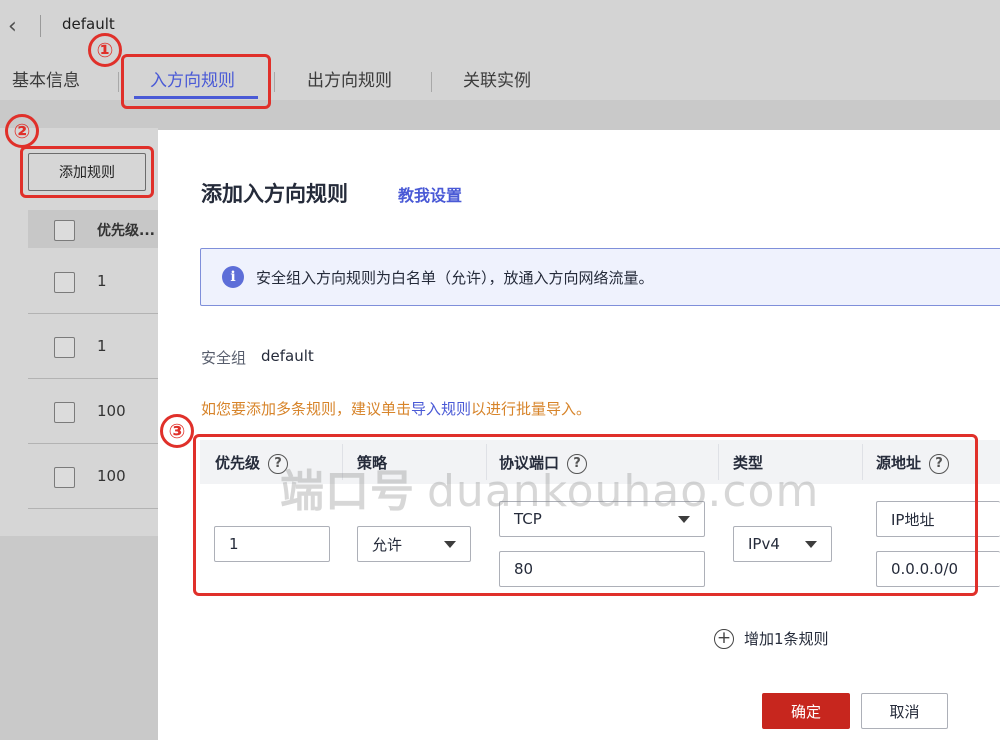 This screenshot has height=740, width=1000. Describe the element at coordinates (430, 194) in the screenshot. I see `teach-me-link: 教我设置` at that location.